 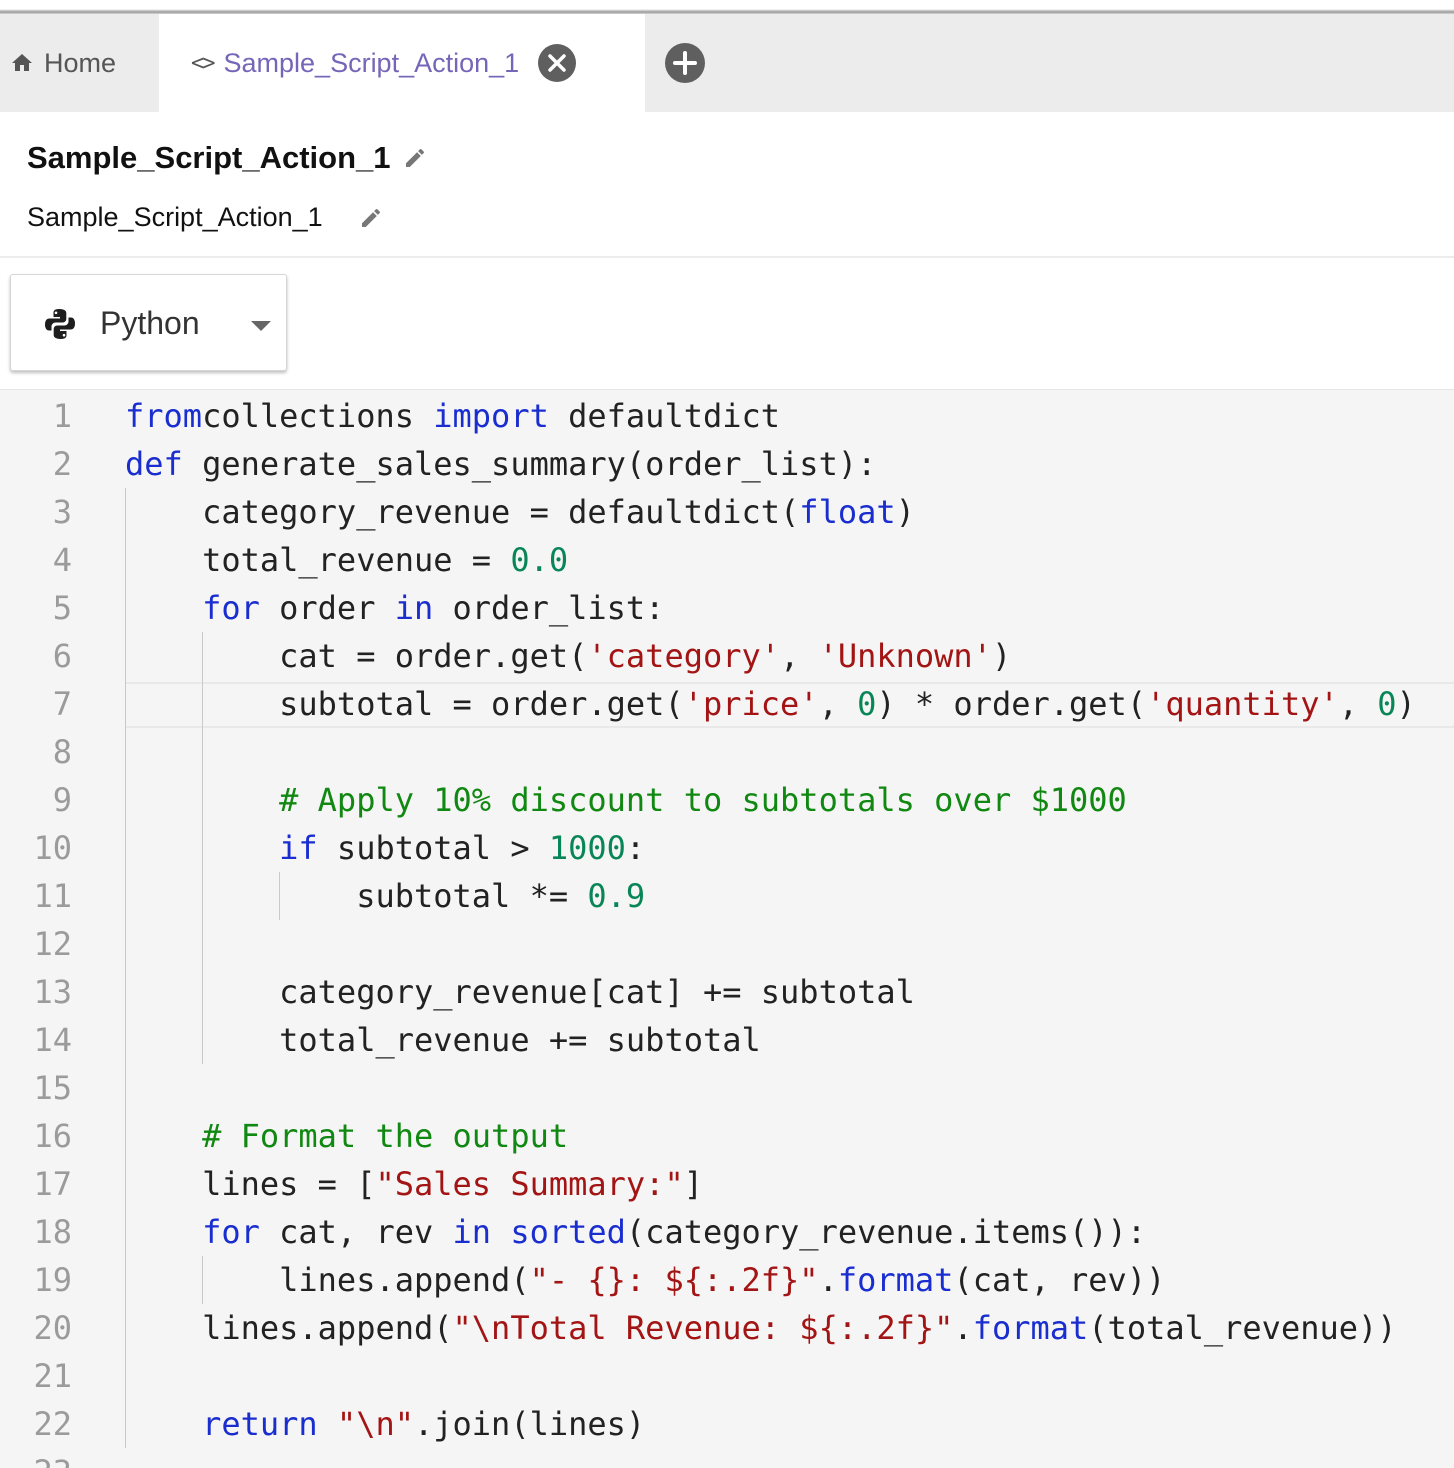 What do you see at coordinates (727, 1088) in the screenshot?
I see `code-line: 15` at bounding box center [727, 1088].